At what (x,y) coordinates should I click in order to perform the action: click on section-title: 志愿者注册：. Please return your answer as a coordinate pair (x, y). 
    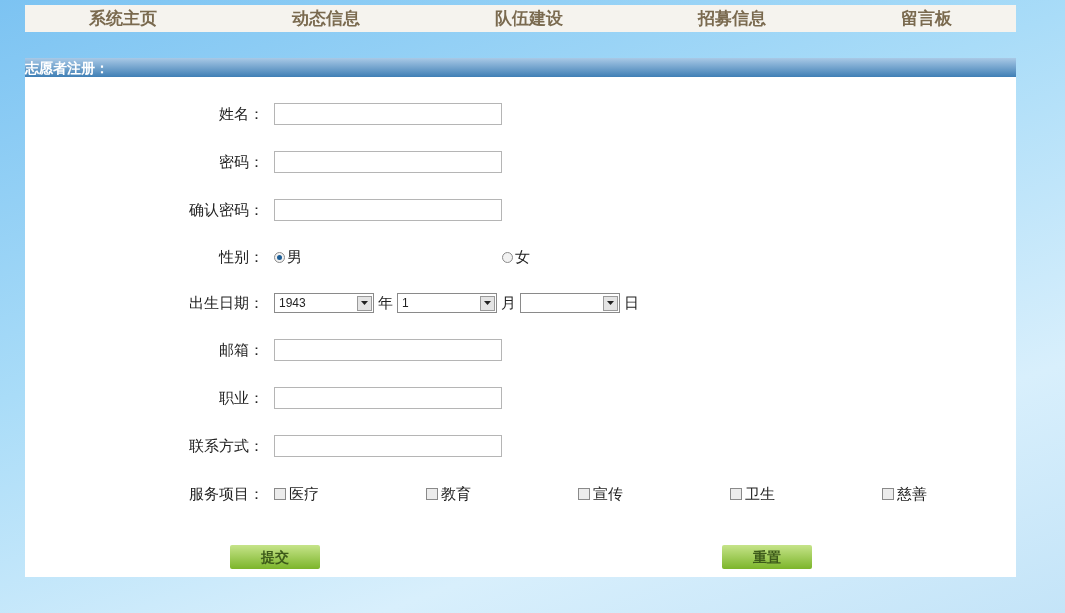
    Looking at the image, I should click on (67, 67).